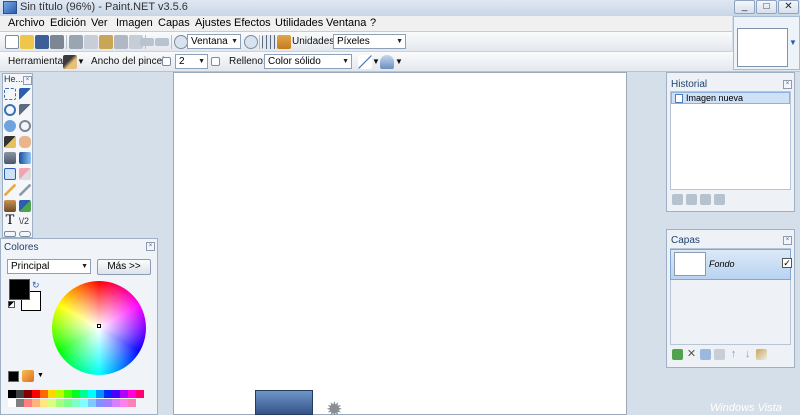 The width and height of the screenshot is (800, 415). Describe the element at coordinates (677, 354) in the screenshot. I see `add-layer-icon` at that location.